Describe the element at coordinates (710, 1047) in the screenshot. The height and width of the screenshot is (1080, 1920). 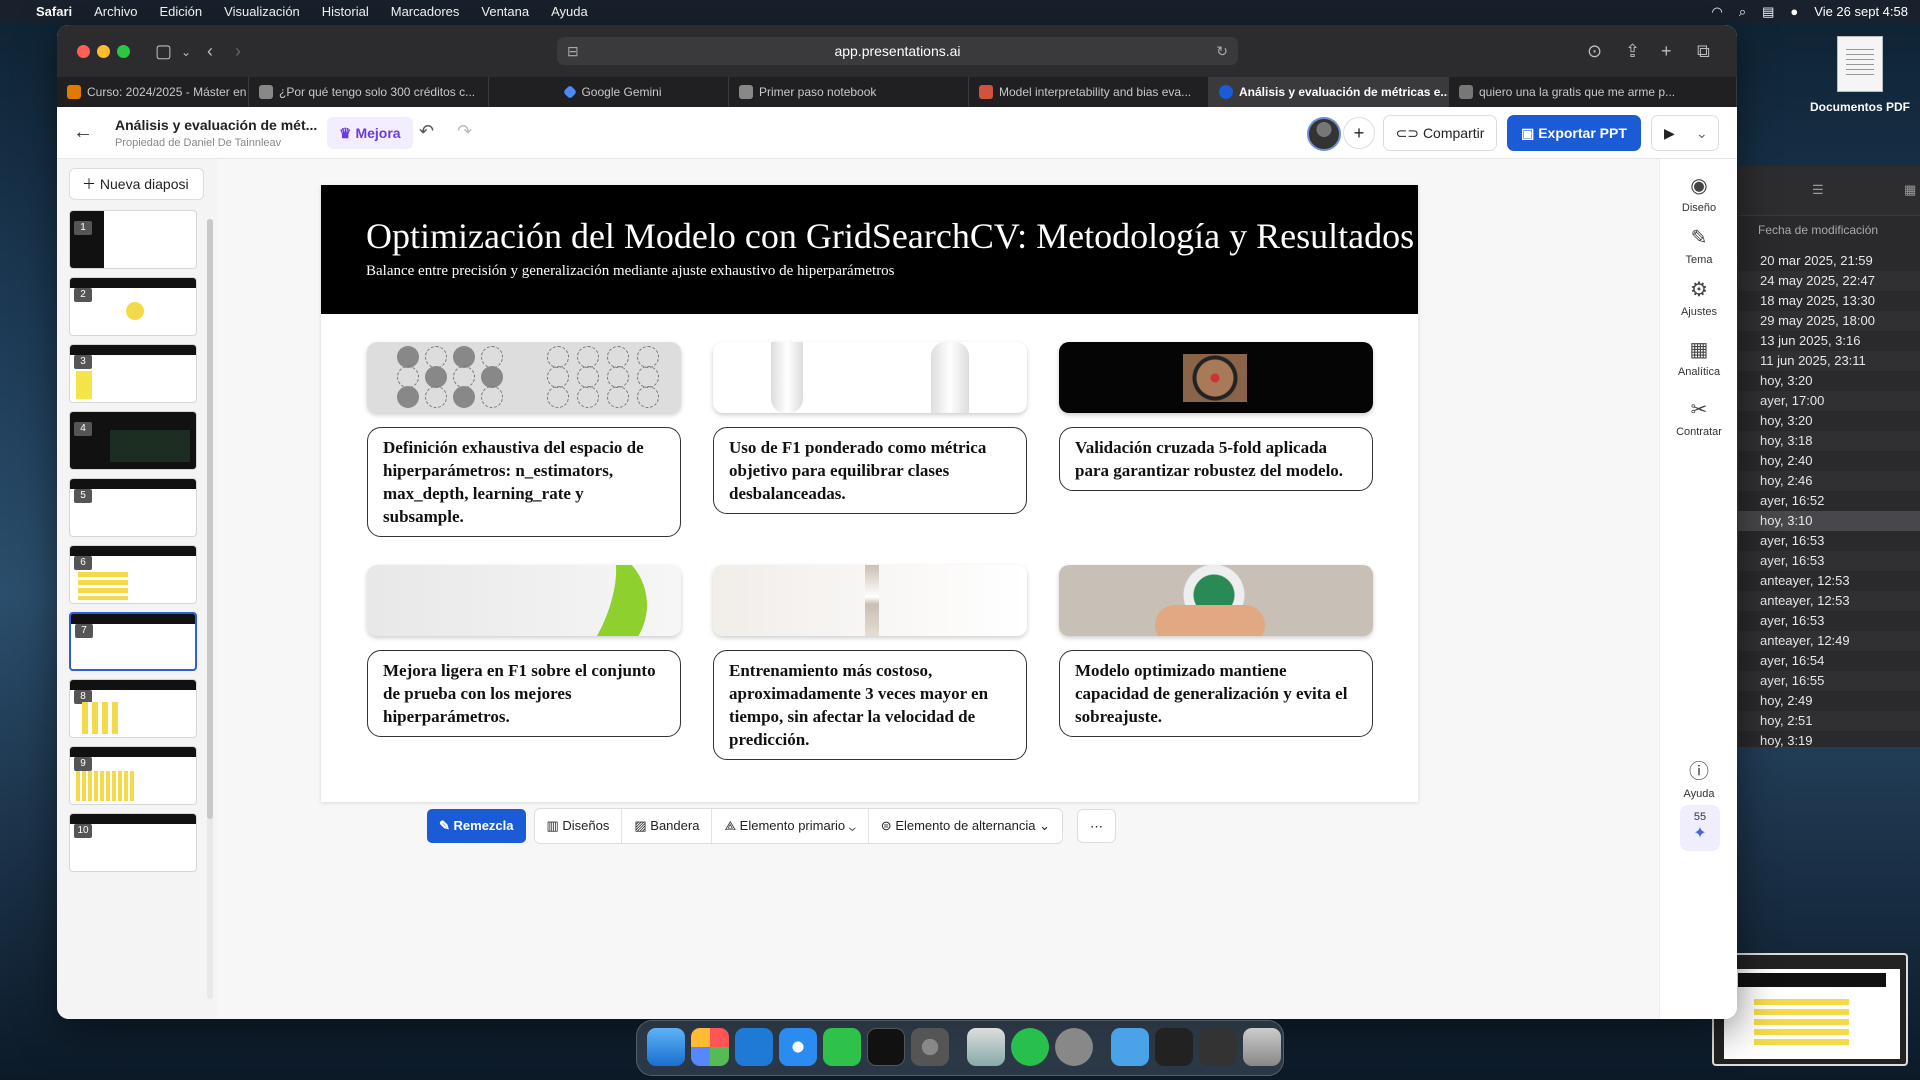
I see `launchpad-icon` at that location.